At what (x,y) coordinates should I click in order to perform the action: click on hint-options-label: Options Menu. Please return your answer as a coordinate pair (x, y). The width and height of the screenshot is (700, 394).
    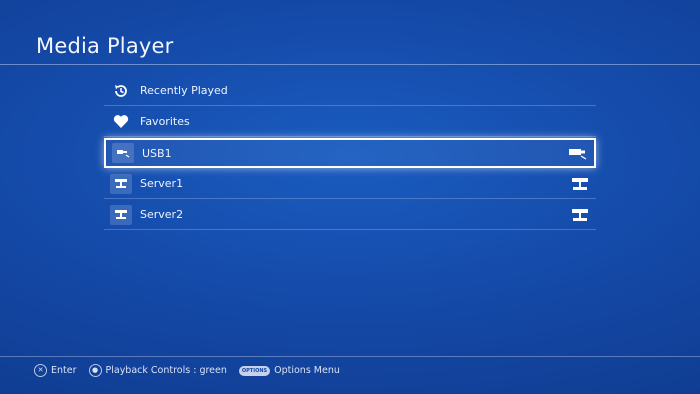
    Looking at the image, I should click on (307, 370).